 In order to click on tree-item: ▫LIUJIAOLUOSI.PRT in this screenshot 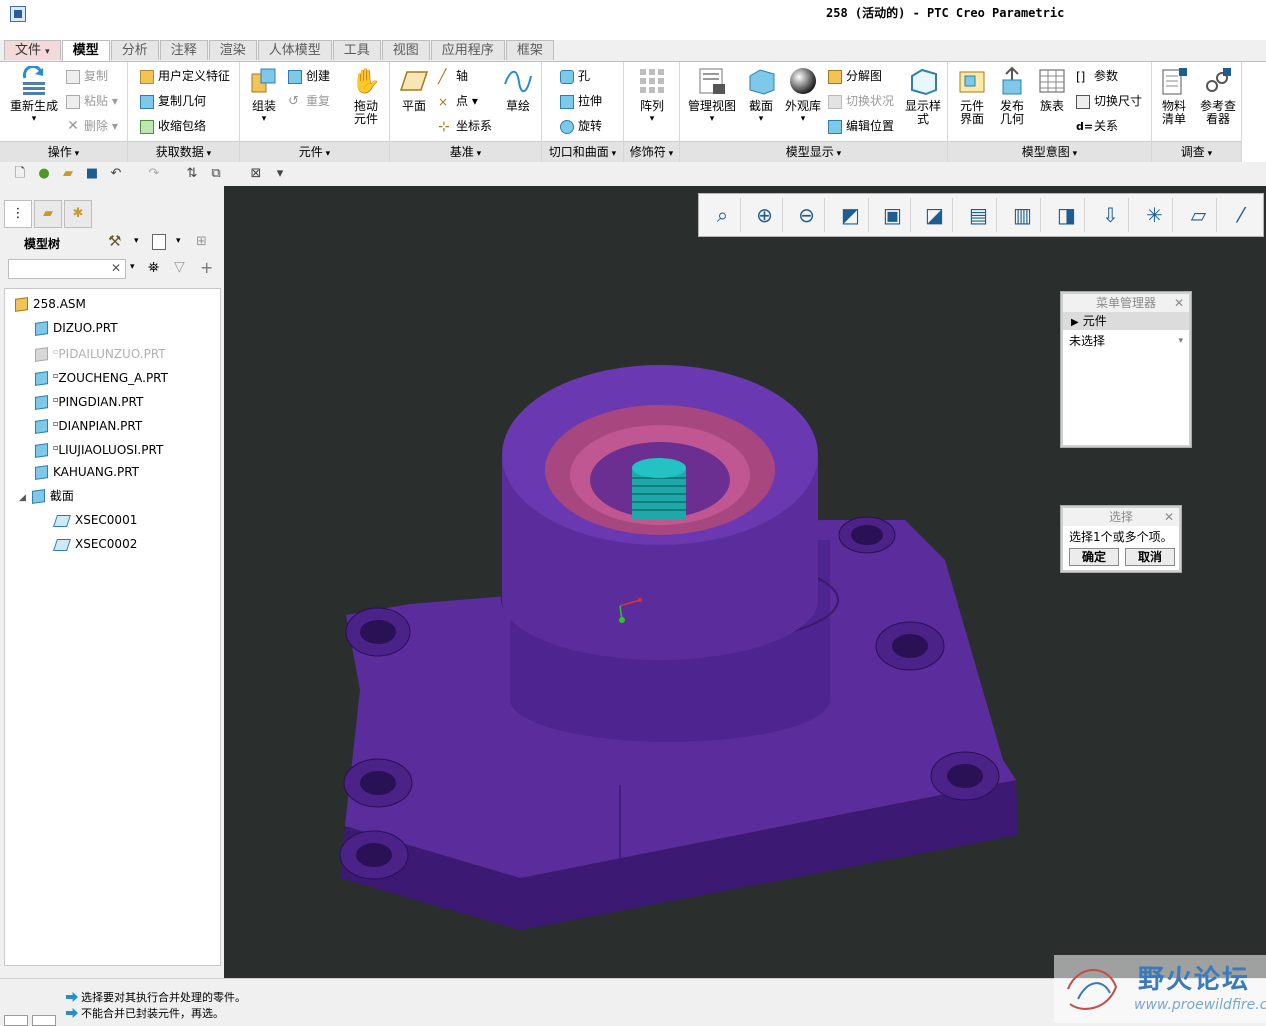, I will do `click(99, 448)`.